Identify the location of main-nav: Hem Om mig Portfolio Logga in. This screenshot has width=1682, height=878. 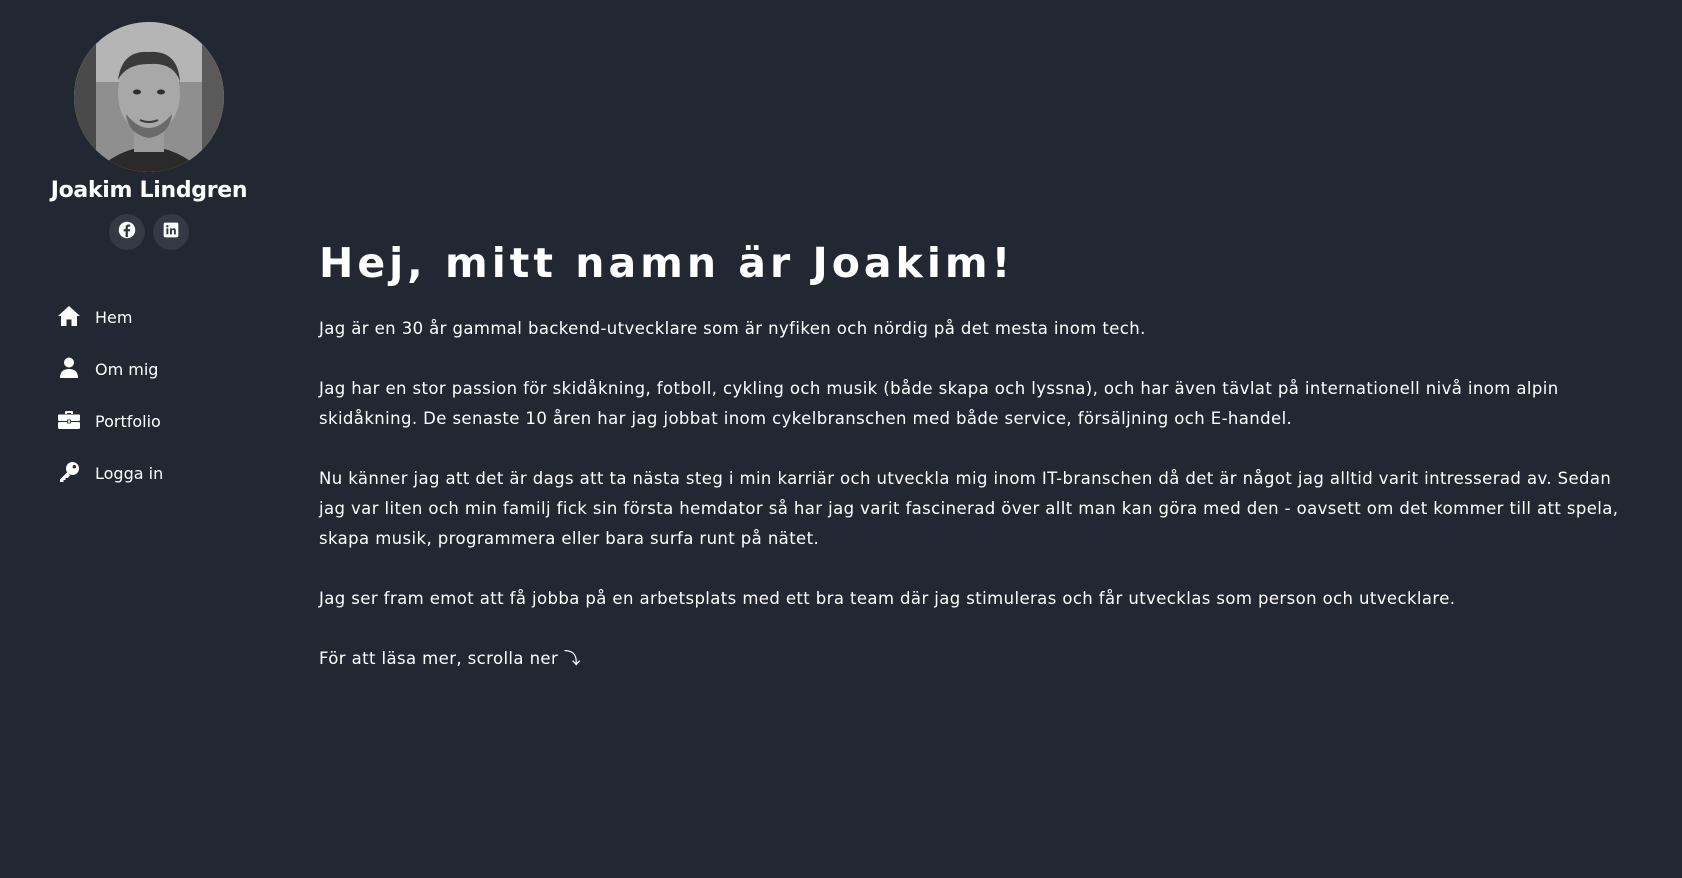
(110, 394).